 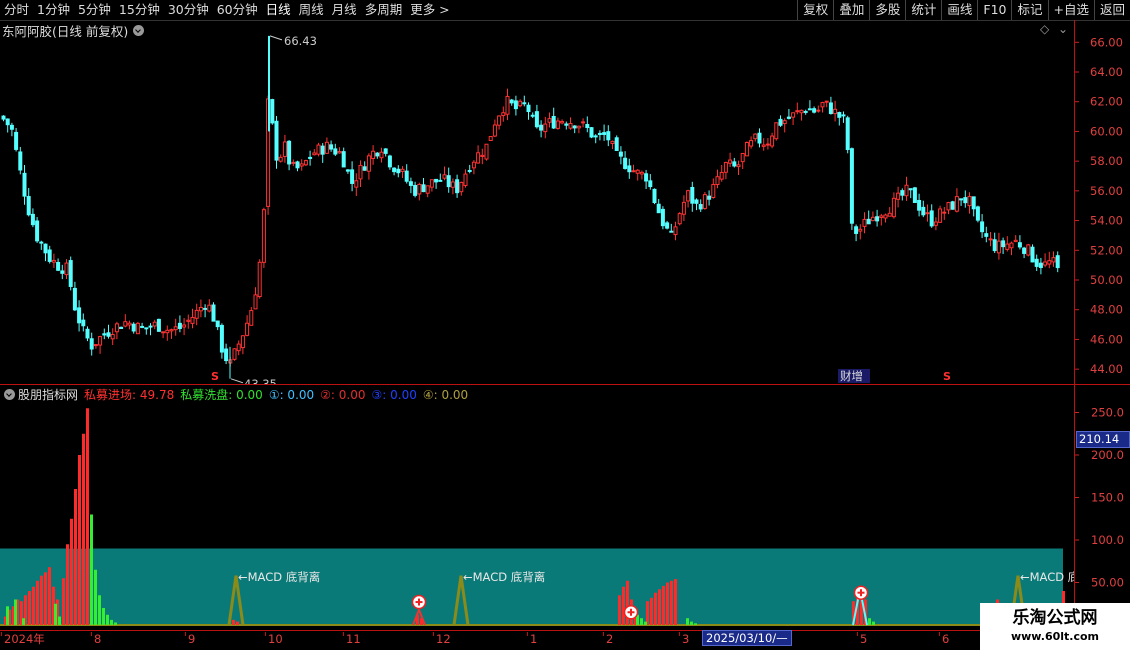 I want to click on current-value-label: 210.14, so click(x=1103, y=439).